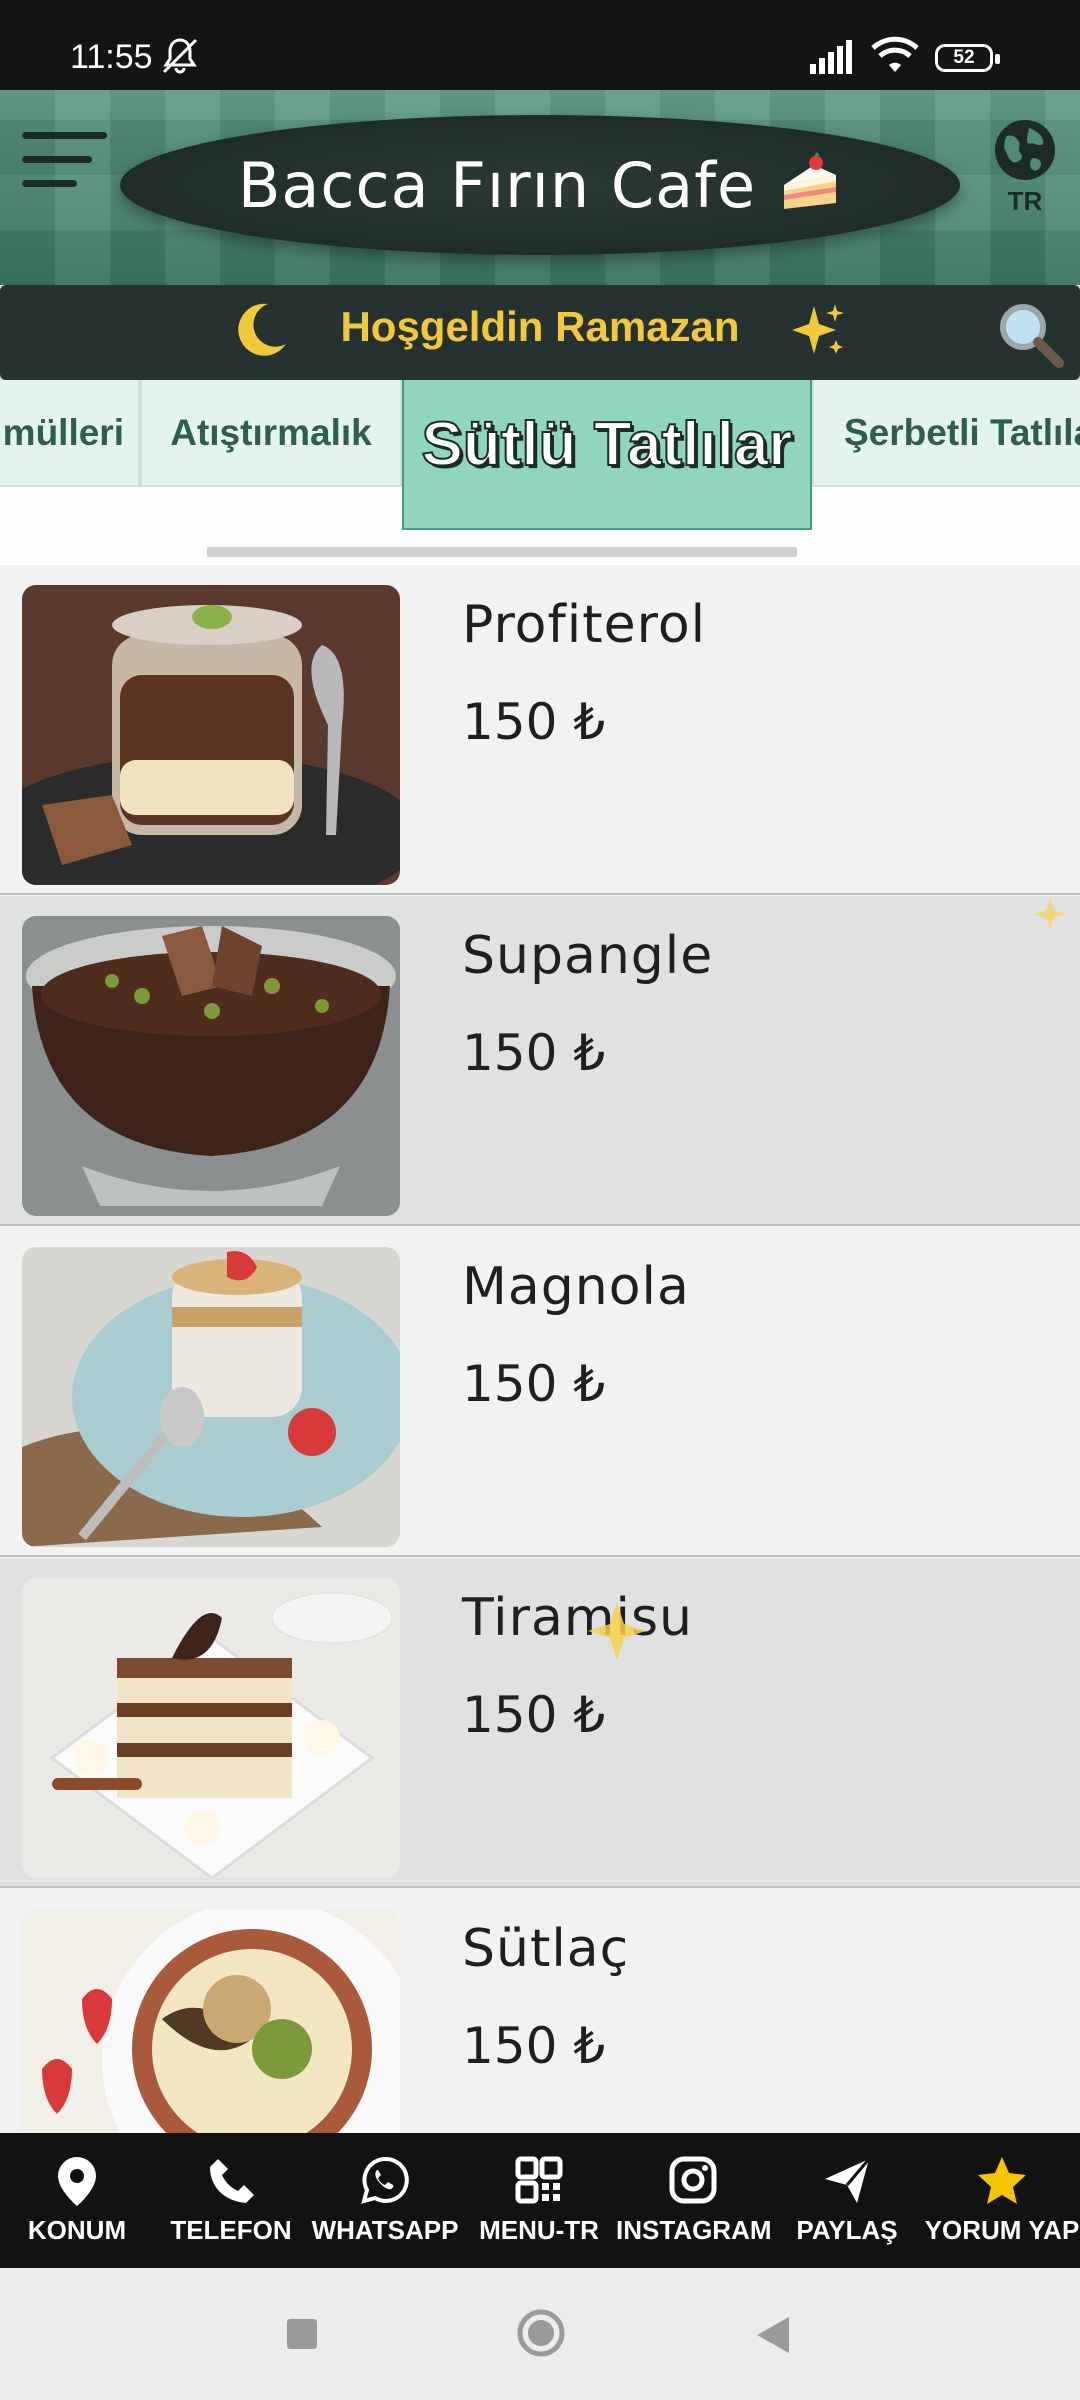 The image size is (1080, 2400). What do you see at coordinates (385, 2182) in the screenshot?
I see `whatsapp-icon` at bounding box center [385, 2182].